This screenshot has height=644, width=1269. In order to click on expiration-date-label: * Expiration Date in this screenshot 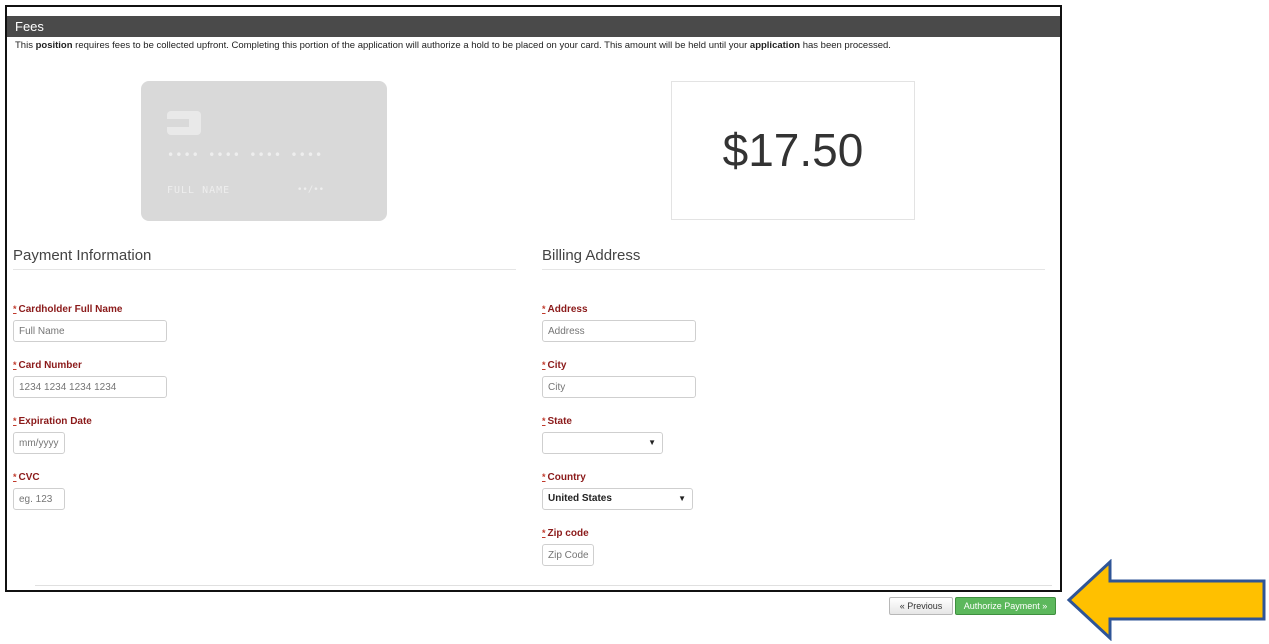, I will do `click(52, 421)`.